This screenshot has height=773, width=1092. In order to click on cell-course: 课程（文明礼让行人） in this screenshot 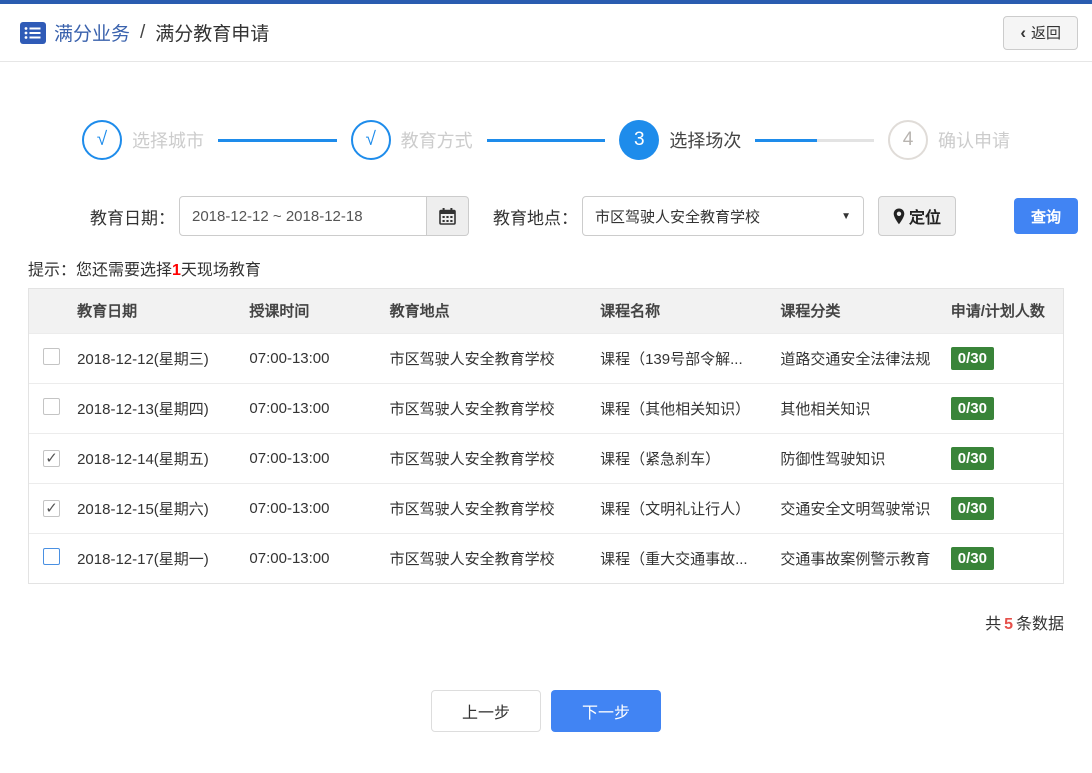, I will do `click(684, 507)`.